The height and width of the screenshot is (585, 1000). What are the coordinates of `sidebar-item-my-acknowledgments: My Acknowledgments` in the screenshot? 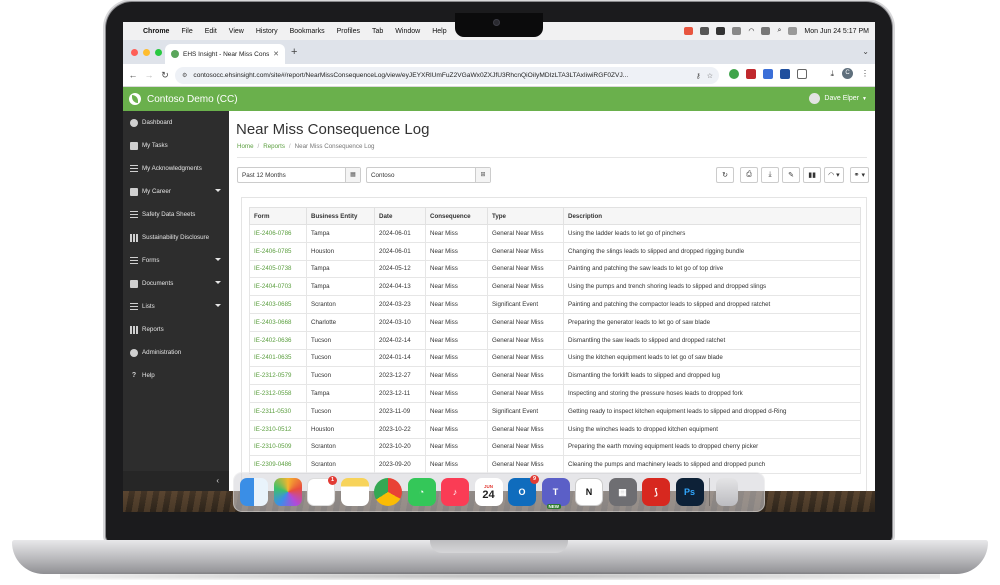 It's located at (176, 168).